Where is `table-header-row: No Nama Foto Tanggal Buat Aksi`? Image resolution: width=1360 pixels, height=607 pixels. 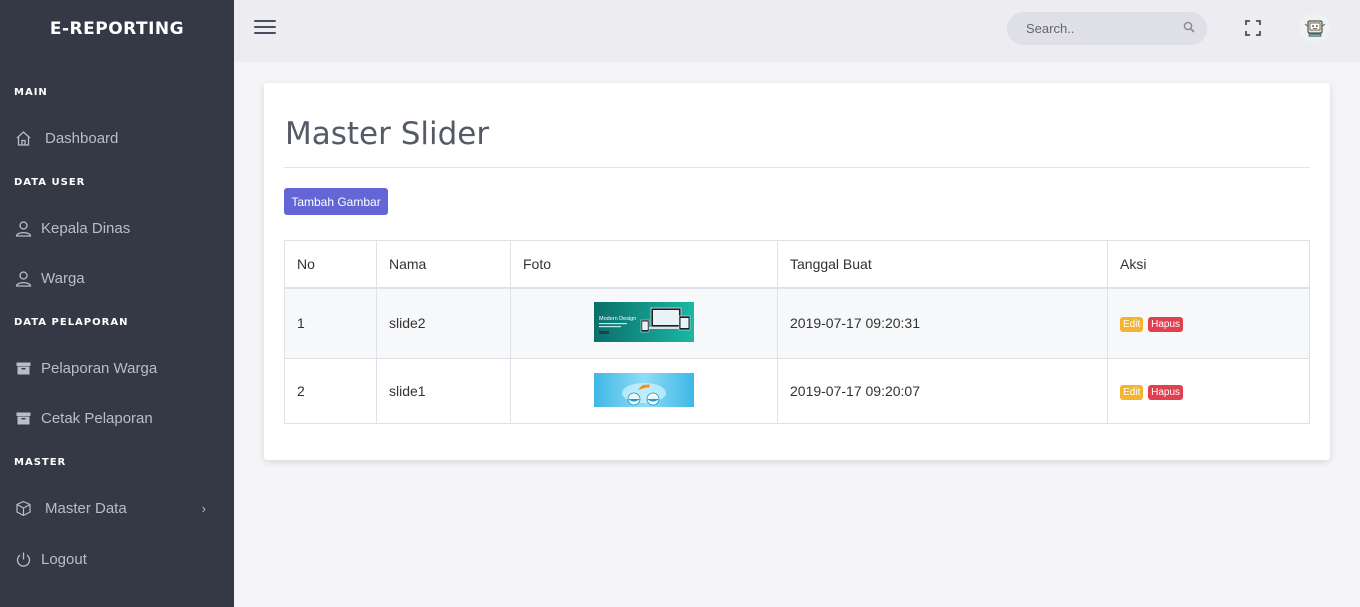 table-header-row: No Nama Foto Tanggal Buat Aksi is located at coordinates (797, 264).